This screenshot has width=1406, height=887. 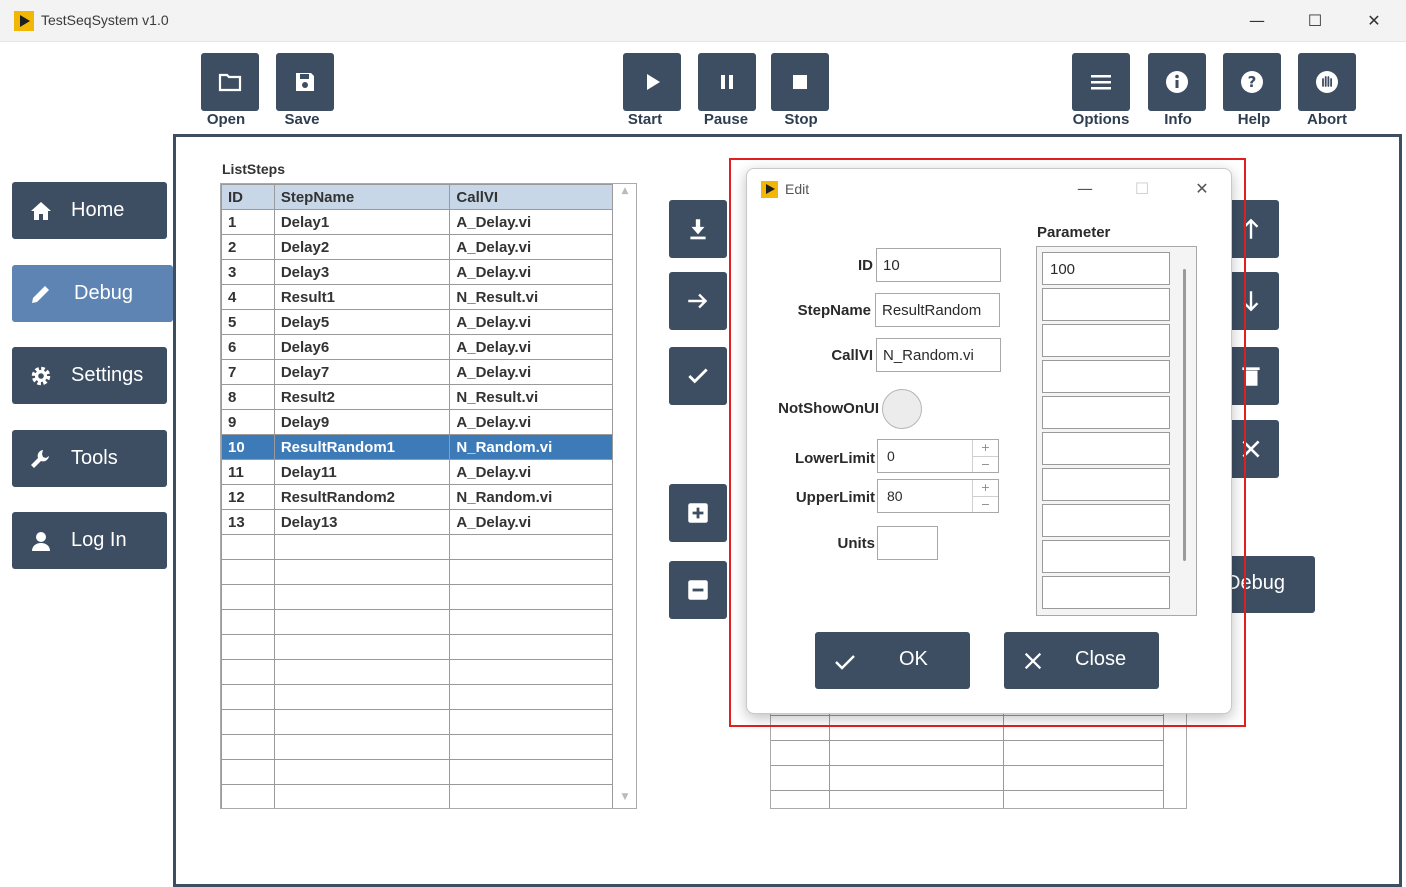 I want to click on notshowonui-toggle, so click(x=902, y=409).